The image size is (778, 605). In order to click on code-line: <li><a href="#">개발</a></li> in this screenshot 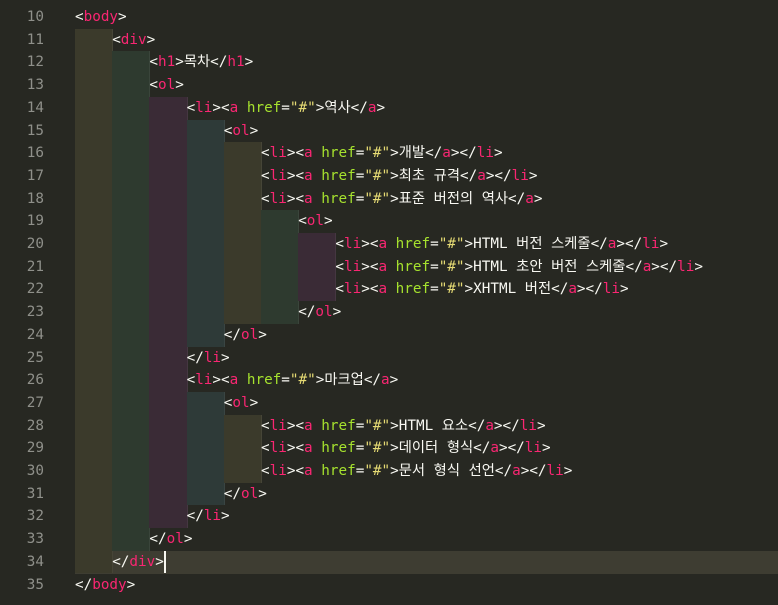, I will do `click(382, 153)`.